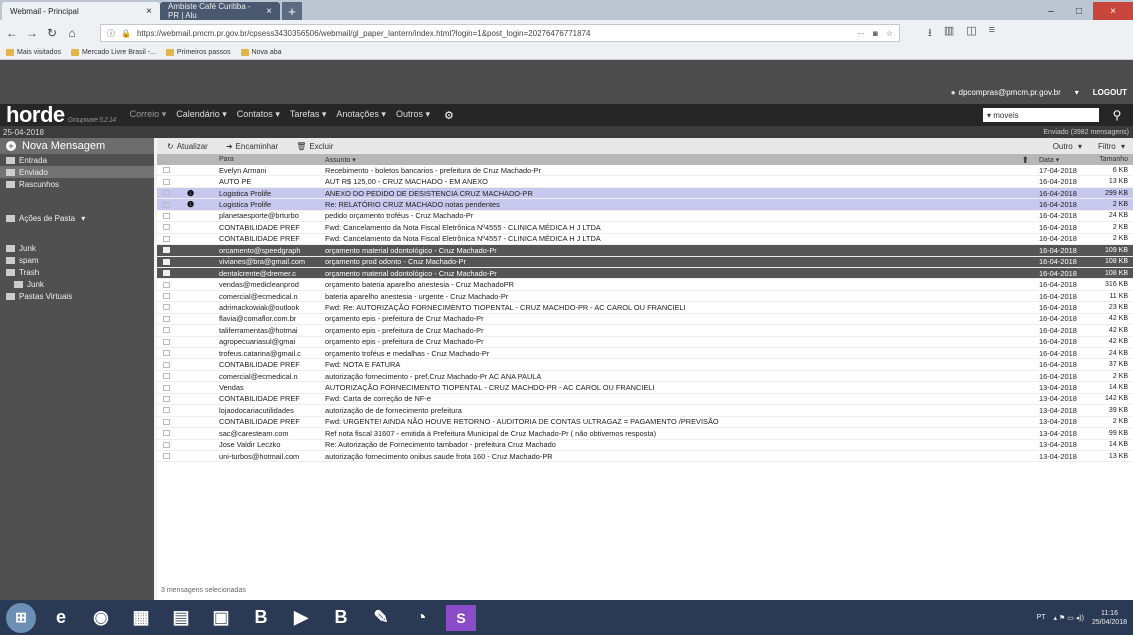 The height and width of the screenshot is (635, 1133). Describe the element at coordinates (32, 33) in the screenshot. I see `forward-icon: →` at that location.